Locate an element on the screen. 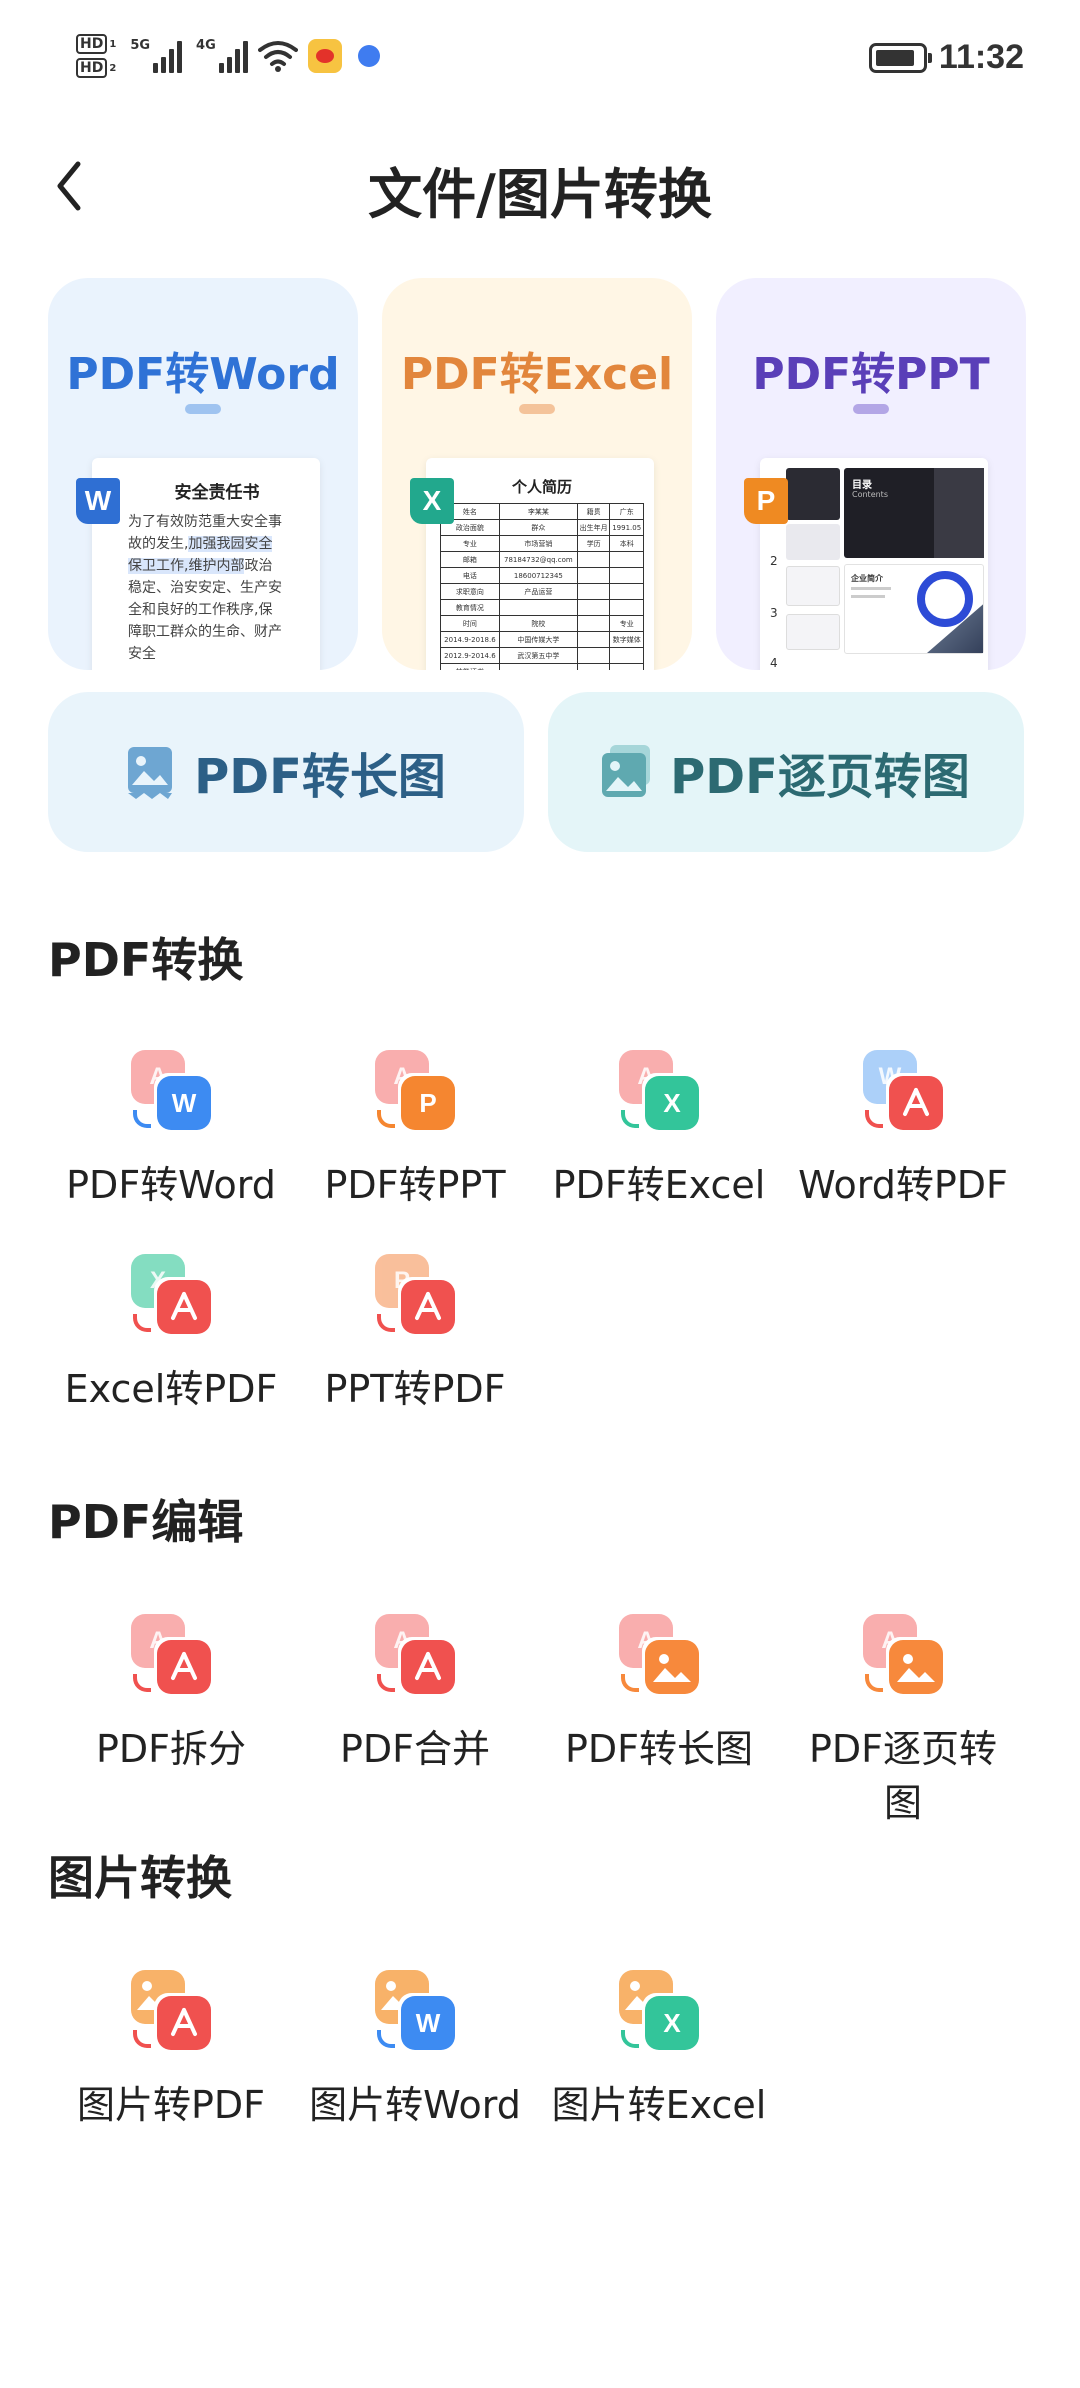 This screenshot has height=2388, width=1080. tool-label: PDF逐页转图 is located at coordinates (903, 1776).